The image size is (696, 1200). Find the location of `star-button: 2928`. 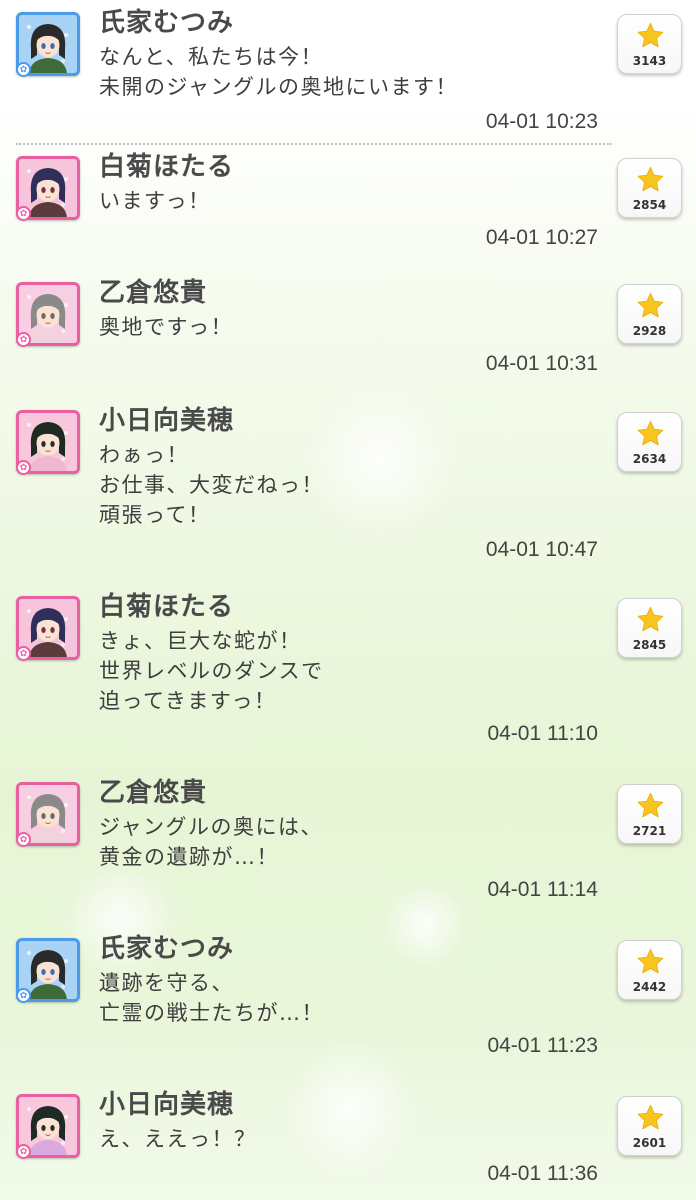

star-button: 2928 is located at coordinates (649, 314).